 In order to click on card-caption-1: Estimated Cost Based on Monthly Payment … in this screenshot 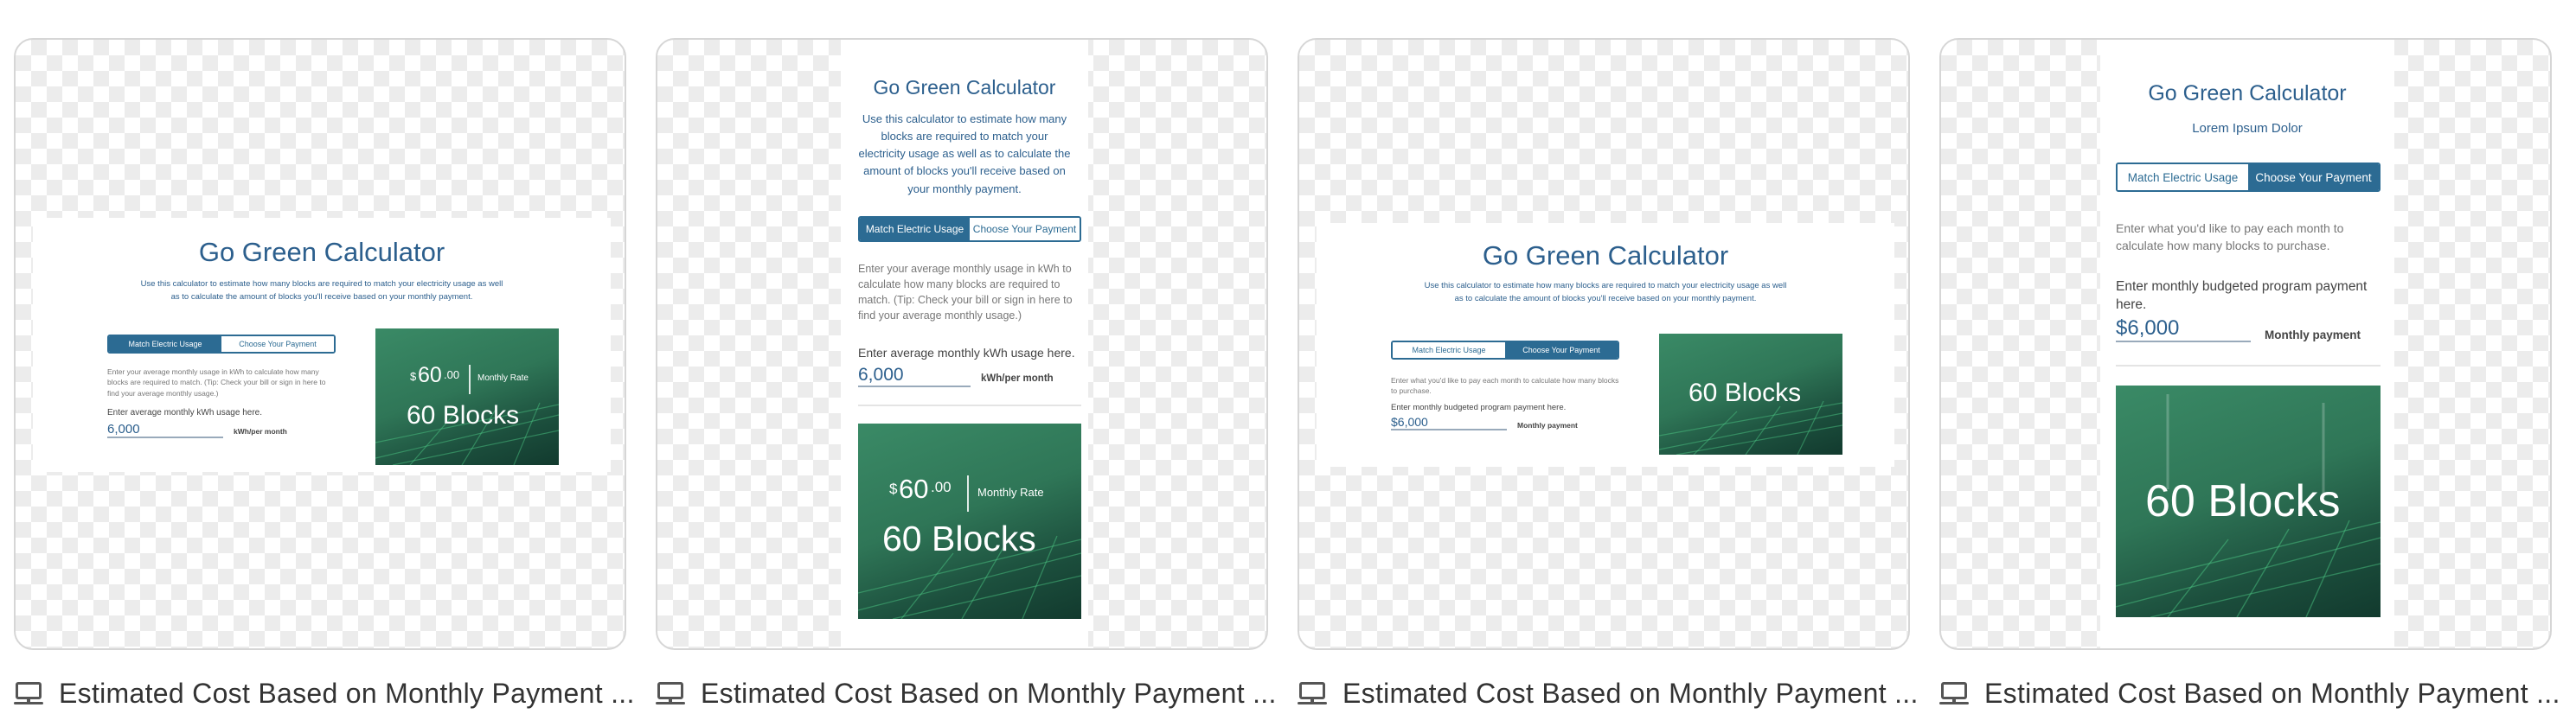, I will do `click(334, 693)`.